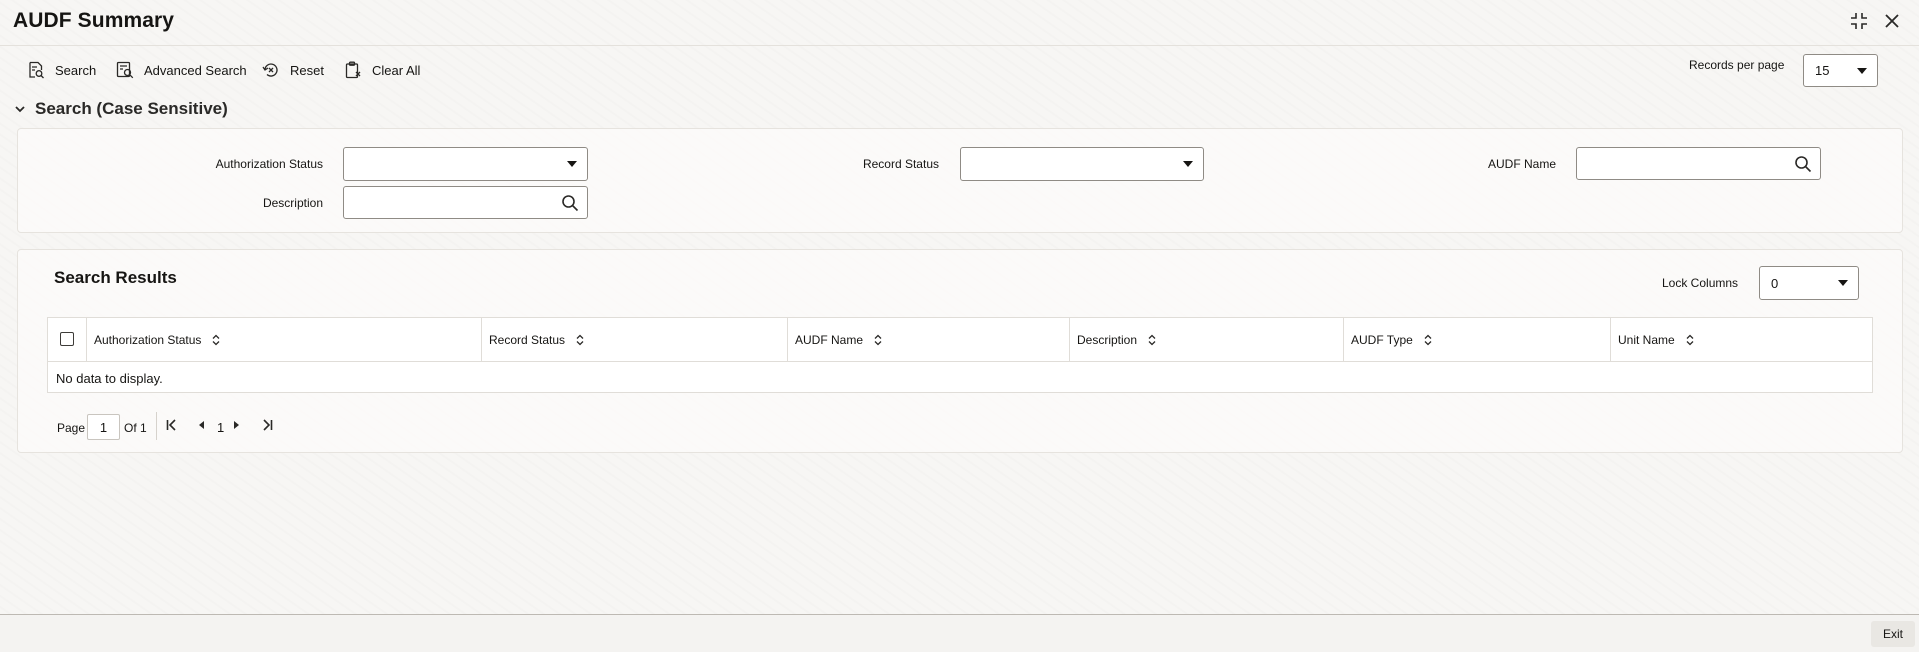 Image resolution: width=1919 pixels, height=652 pixels. Describe the element at coordinates (201, 426) in the screenshot. I see `previous-page-icon` at that location.